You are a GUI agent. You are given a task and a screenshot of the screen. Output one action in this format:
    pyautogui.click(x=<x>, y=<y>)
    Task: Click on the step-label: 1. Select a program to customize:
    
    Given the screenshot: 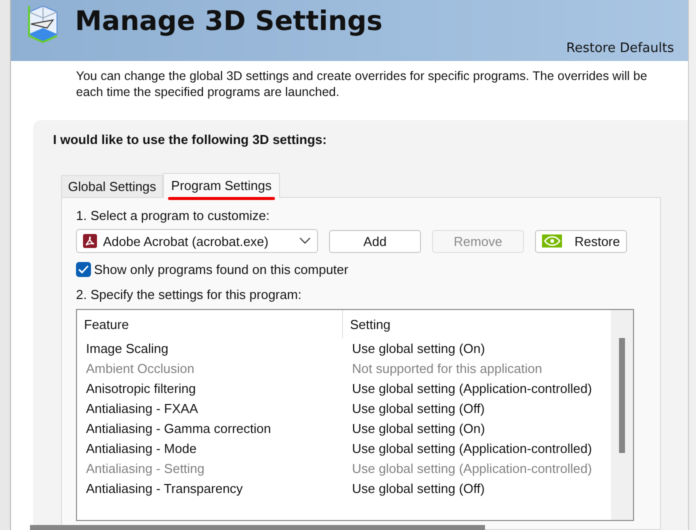 What is the action you would take?
    pyautogui.click(x=173, y=215)
    